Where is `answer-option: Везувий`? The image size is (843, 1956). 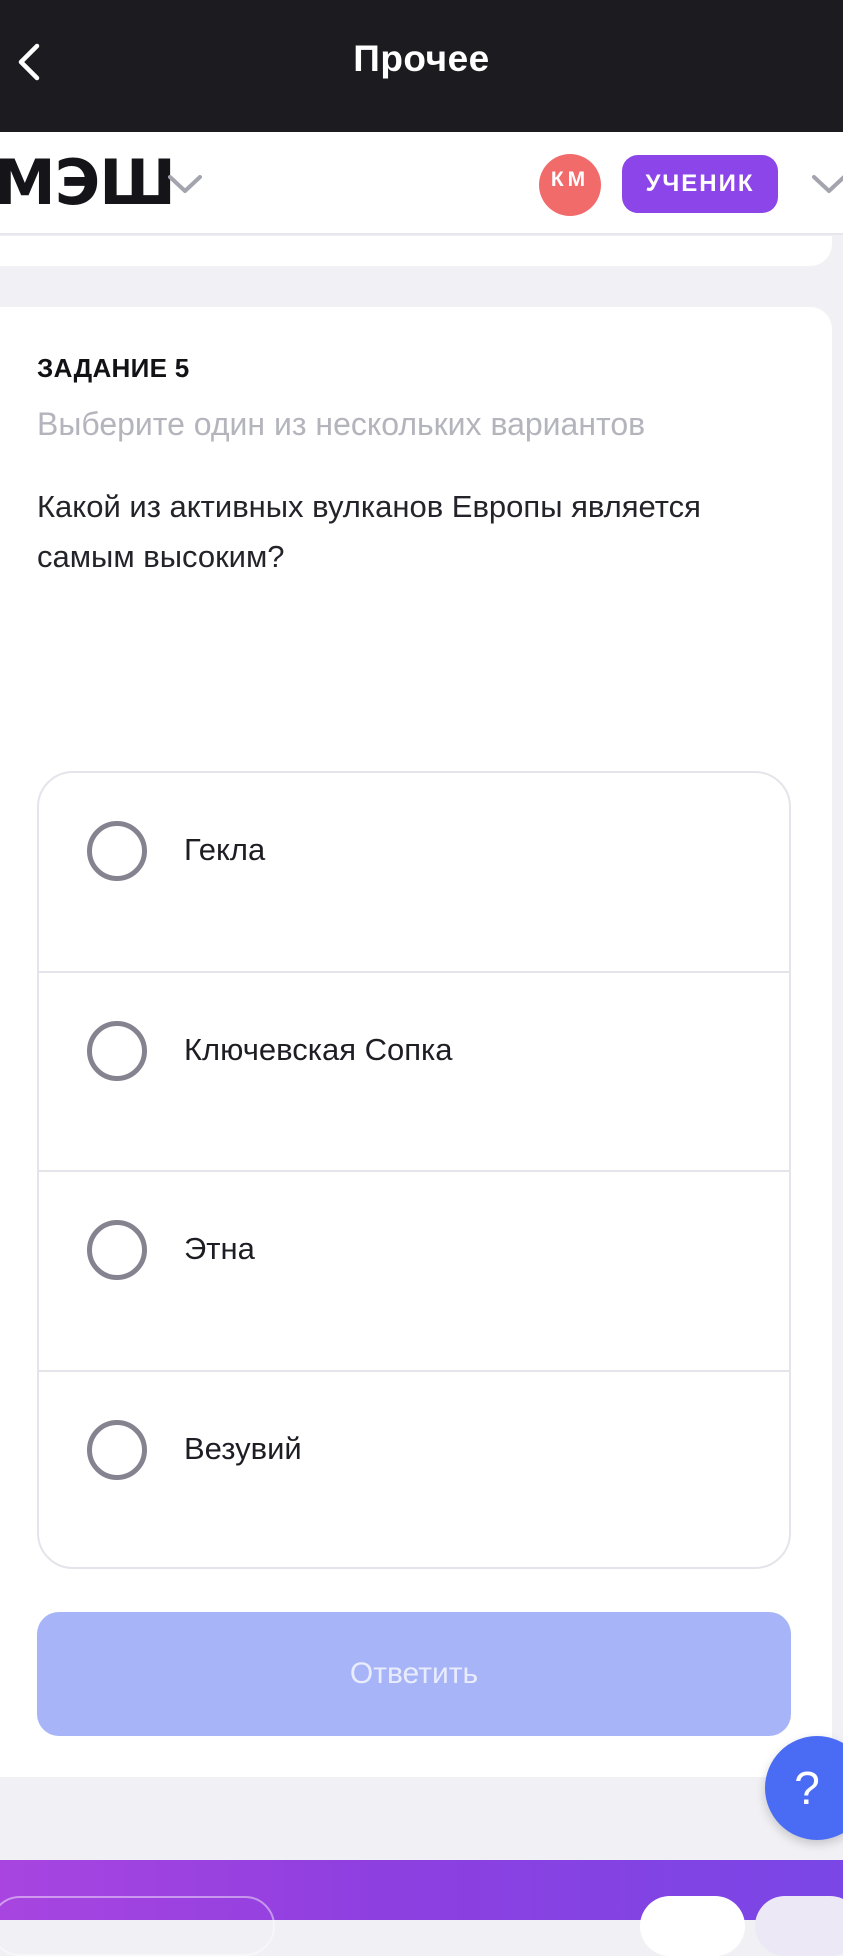
answer-option: Везувий is located at coordinates (414, 1470).